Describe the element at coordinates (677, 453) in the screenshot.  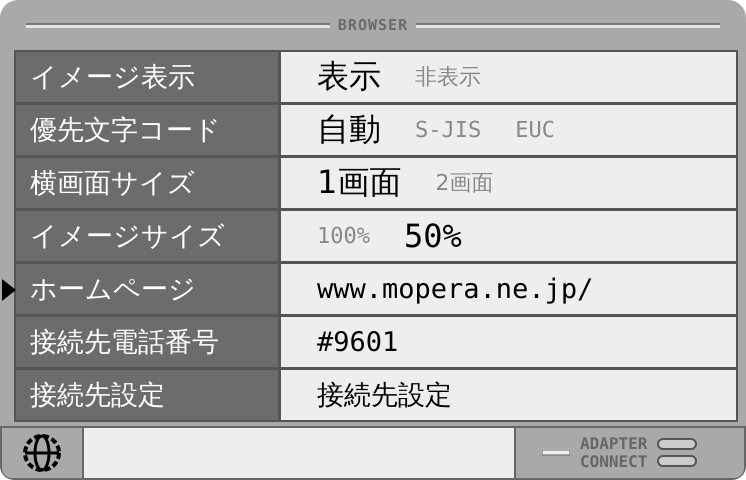
I see `connector-icon` at that location.